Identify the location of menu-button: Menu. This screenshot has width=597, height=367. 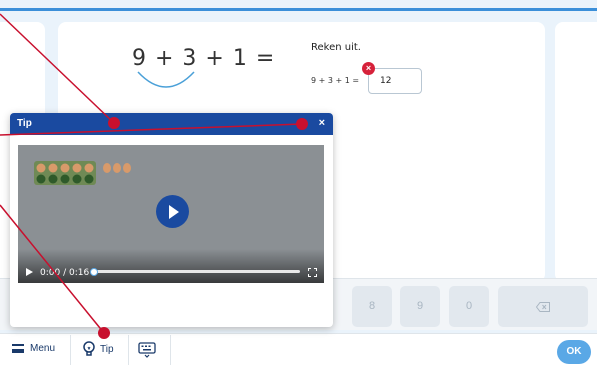
(33, 348).